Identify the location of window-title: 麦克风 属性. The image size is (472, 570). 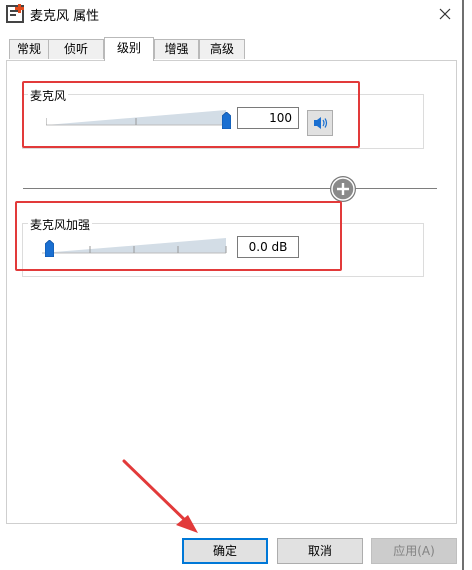
(65, 16).